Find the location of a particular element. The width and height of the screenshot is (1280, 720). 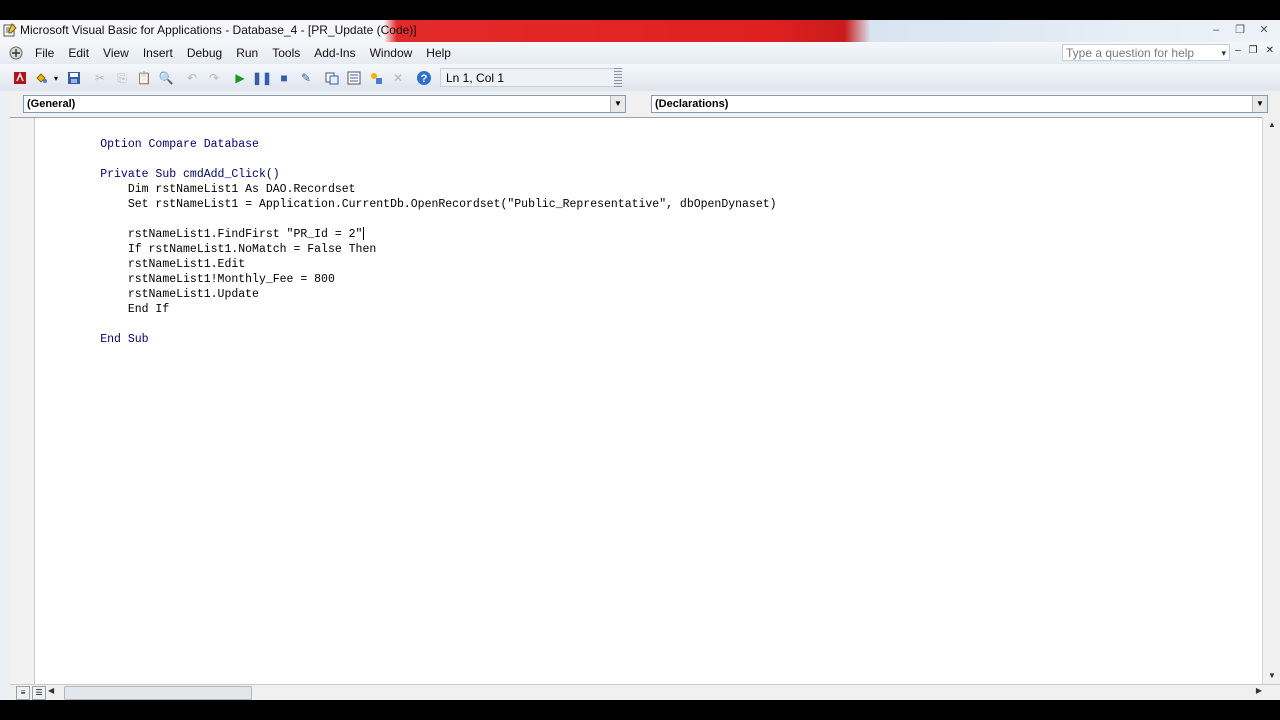

menu-file: File is located at coordinates (44, 53).